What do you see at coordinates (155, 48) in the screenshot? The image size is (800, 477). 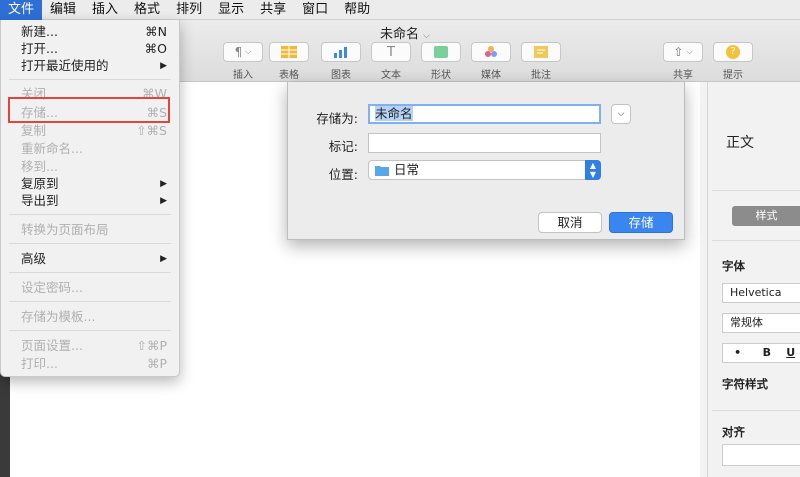 I see `shortcut-label: ⌘O` at bounding box center [155, 48].